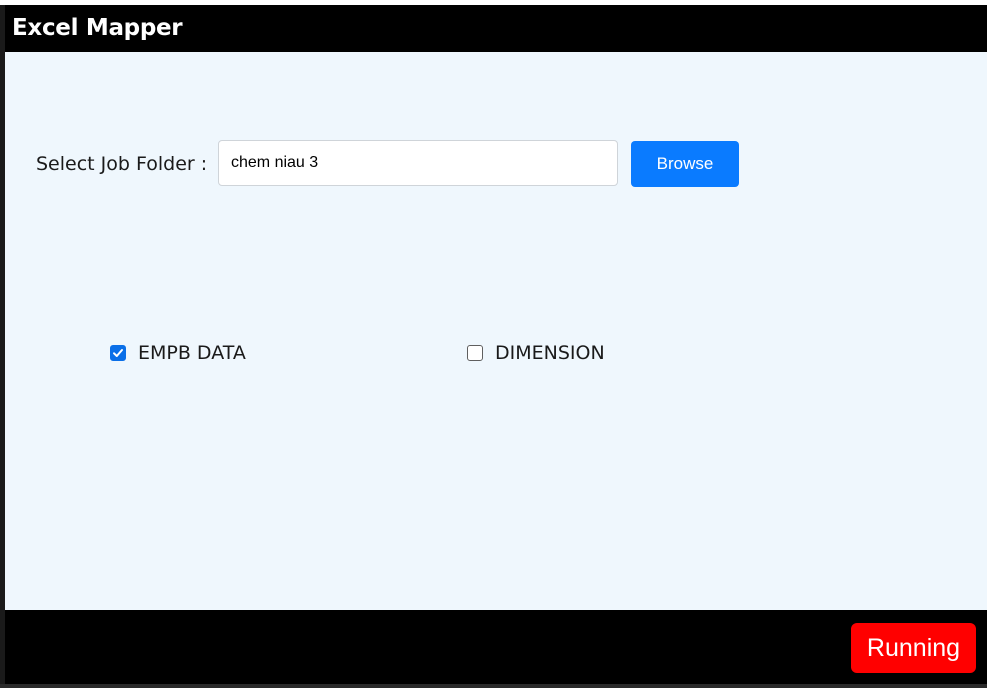 This screenshot has height=688, width=987. Describe the element at coordinates (418, 163) in the screenshot. I see `job-folder-input` at that location.